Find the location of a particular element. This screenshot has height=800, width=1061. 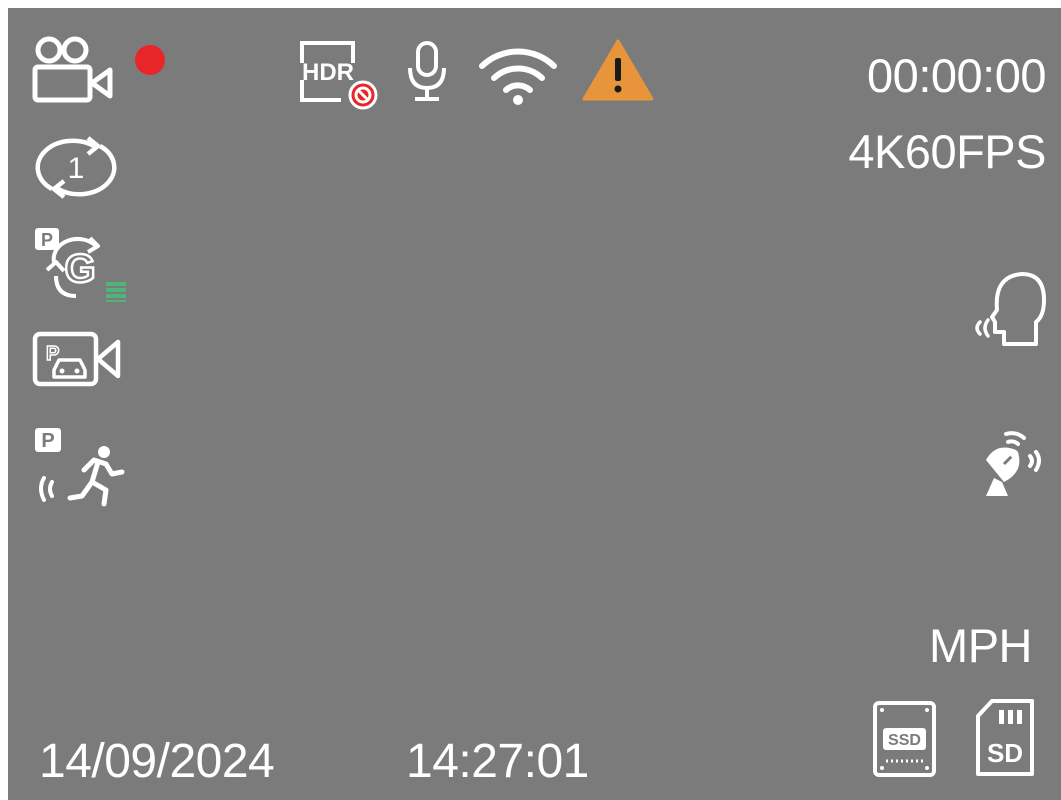

loop-value: 1 is located at coordinates (76, 168).